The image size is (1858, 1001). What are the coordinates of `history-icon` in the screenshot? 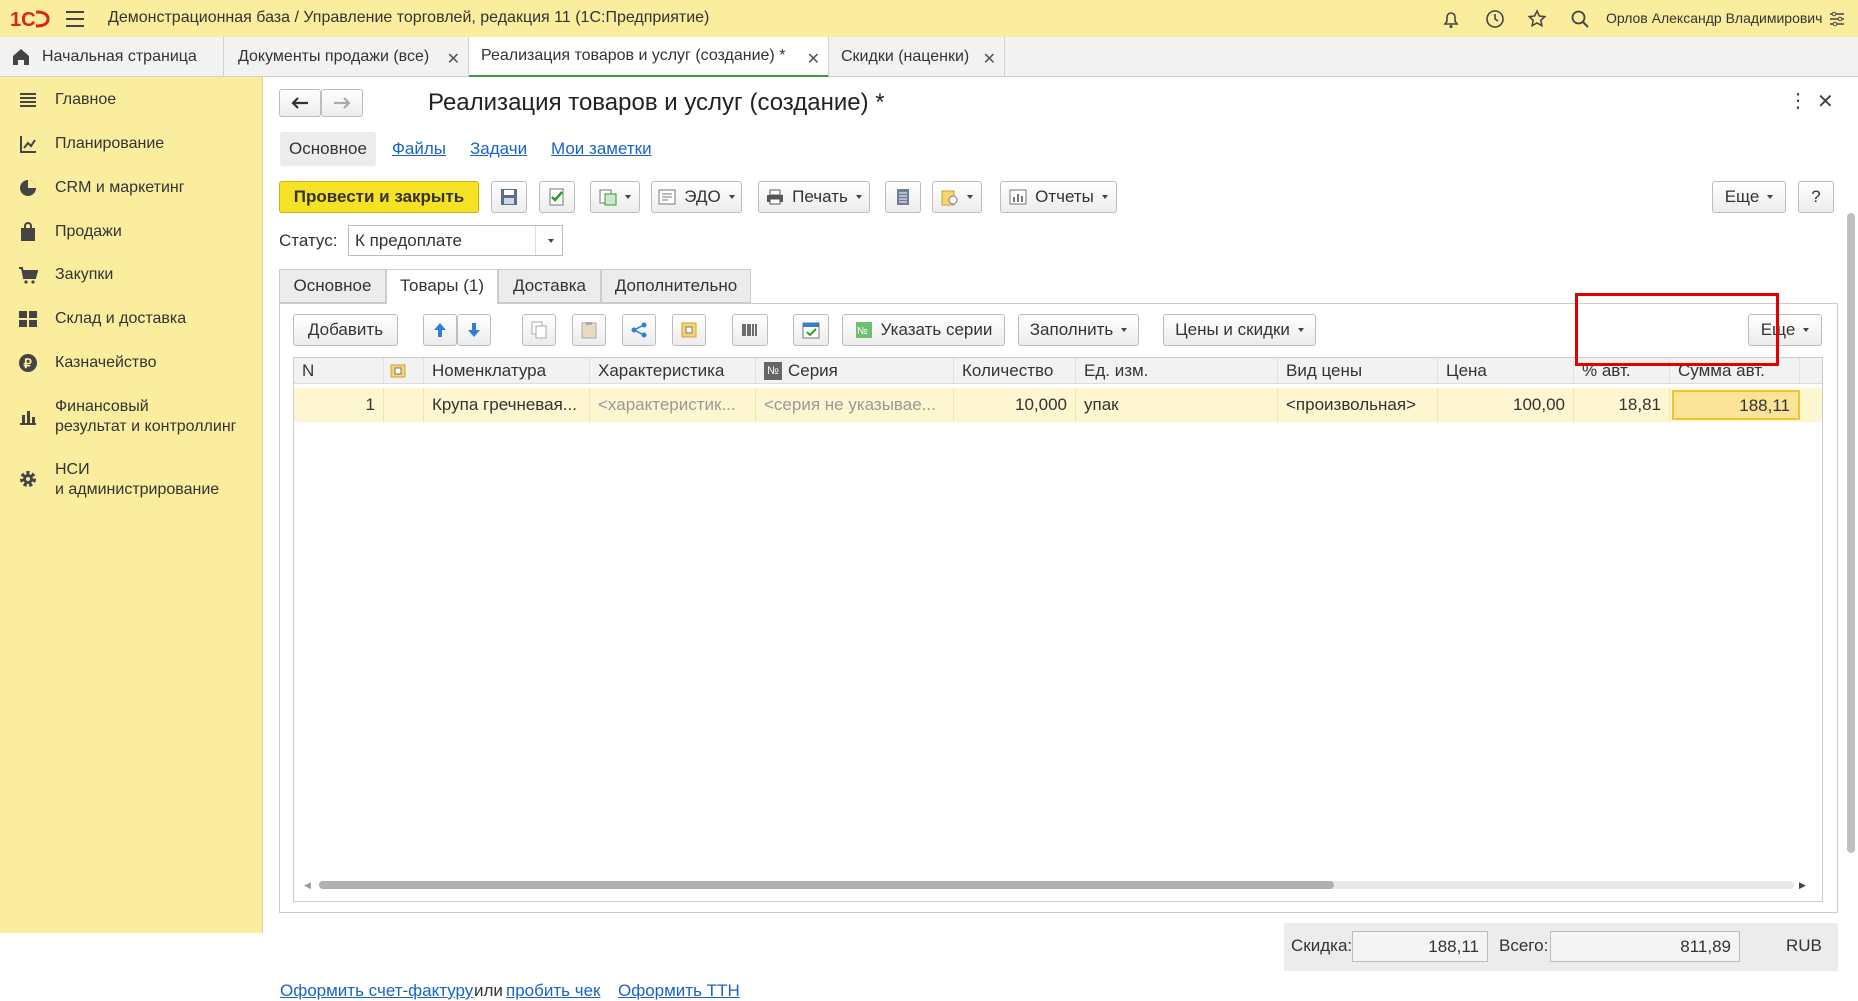 It's located at (1495, 19).